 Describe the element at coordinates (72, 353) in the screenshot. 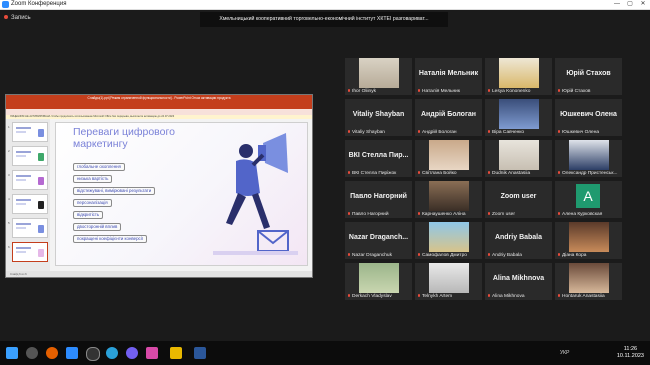

I see `zoom-icon` at that location.